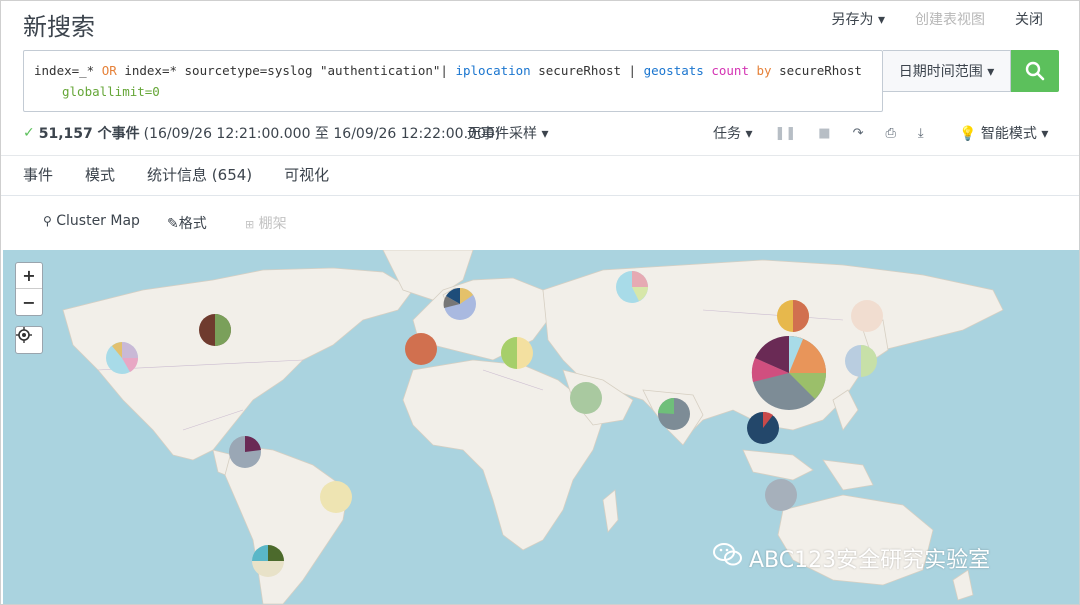 Image resolution: width=1080 pixels, height=605 pixels. What do you see at coordinates (824, 133) in the screenshot?
I see `stop-icon: ■` at bounding box center [824, 133].